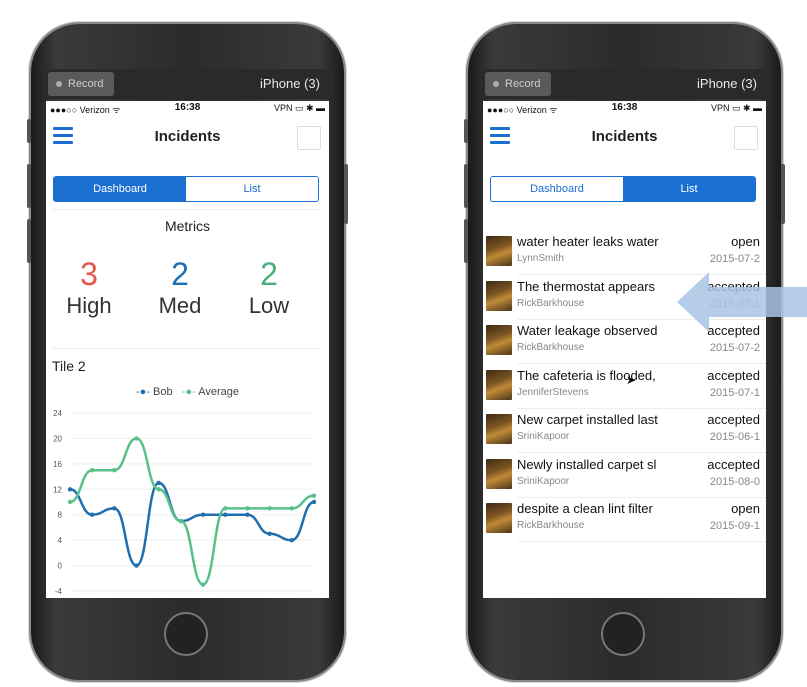 The height and width of the screenshot is (687, 807). Describe the element at coordinates (57, 464) in the screenshot. I see `y-tick-label: 16` at that location.